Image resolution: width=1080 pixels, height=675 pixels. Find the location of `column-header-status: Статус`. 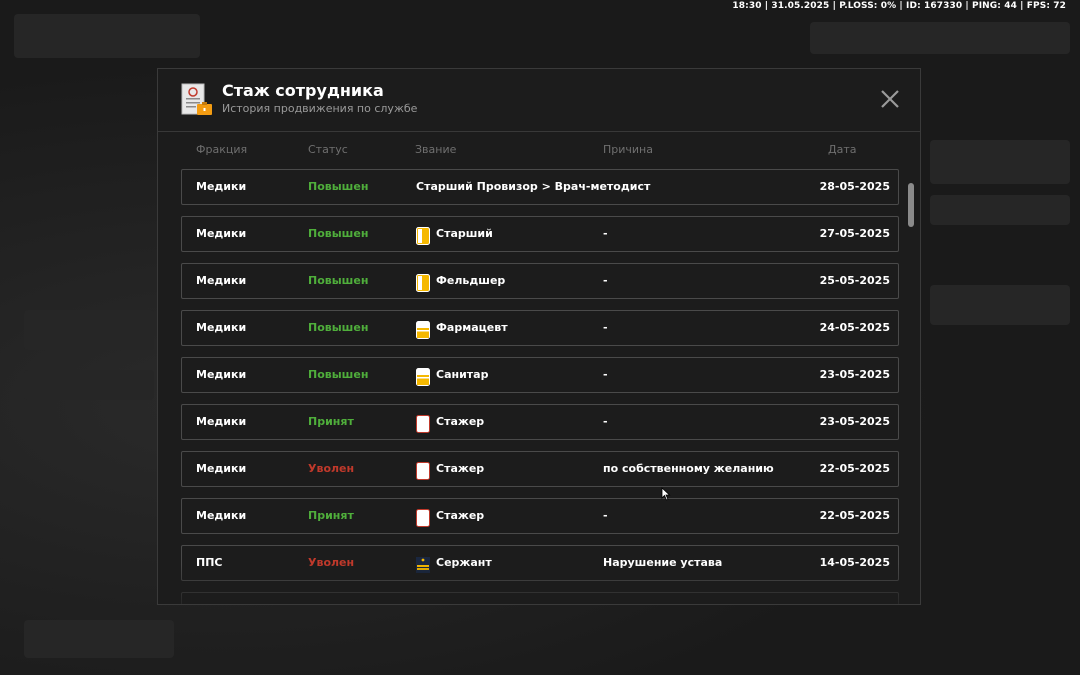

column-header-status: Статус is located at coordinates (328, 149).